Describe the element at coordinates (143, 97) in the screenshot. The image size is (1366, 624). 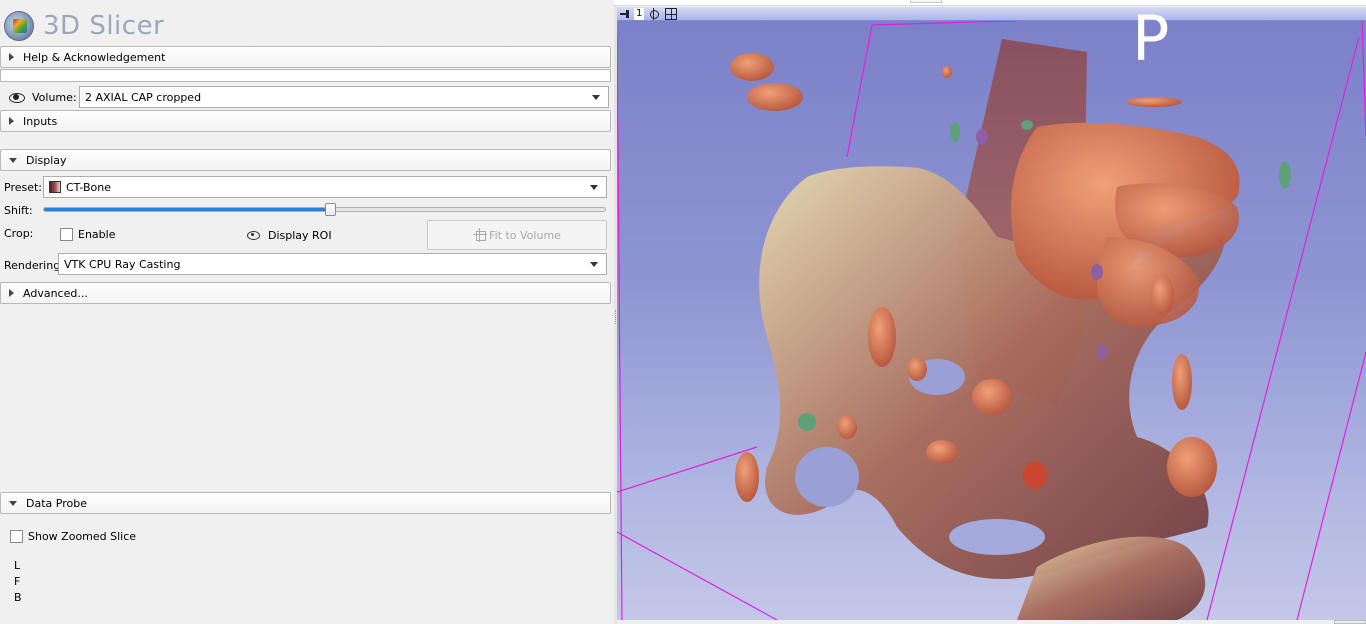
I see `volume-selector-value: 2 AXIAL CAP cropped` at that location.